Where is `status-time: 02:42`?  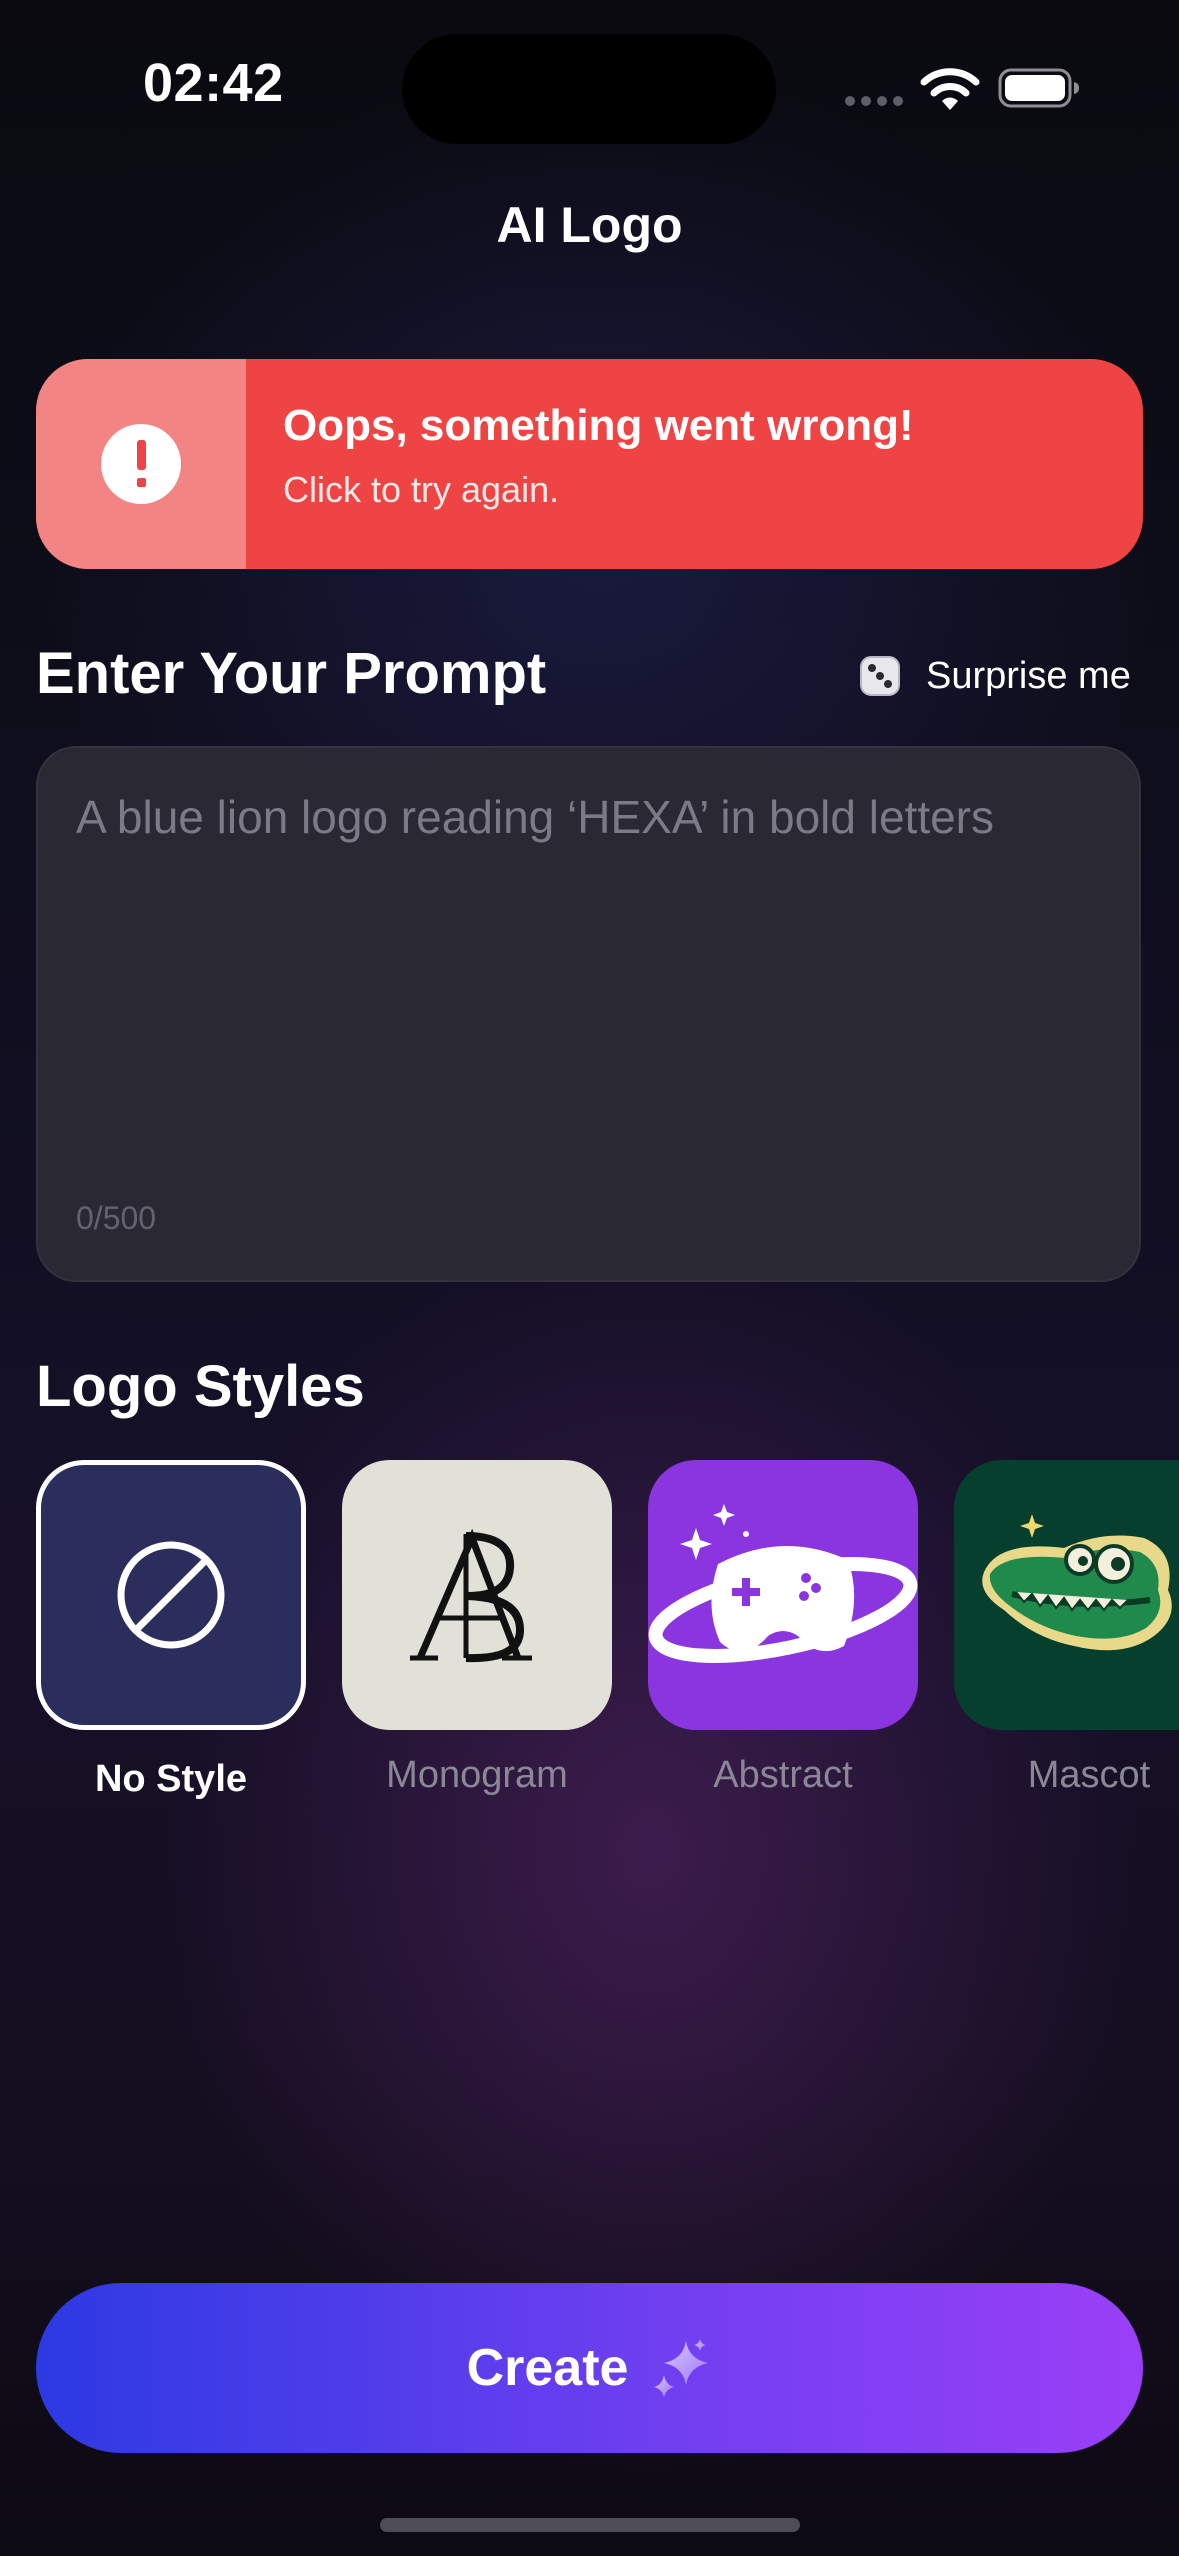
status-time: 02:42 is located at coordinates (213, 83).